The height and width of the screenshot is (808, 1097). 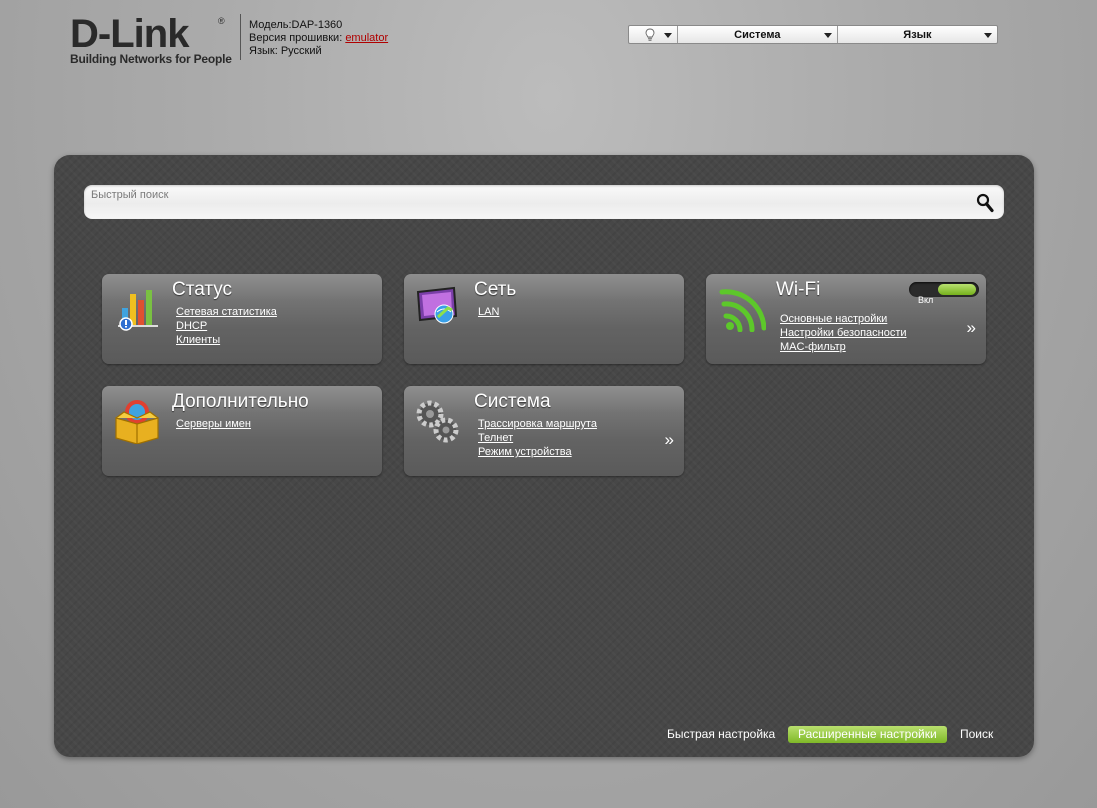 I want to click on logo-registered-mark: ®, so click(x=221, y=21).